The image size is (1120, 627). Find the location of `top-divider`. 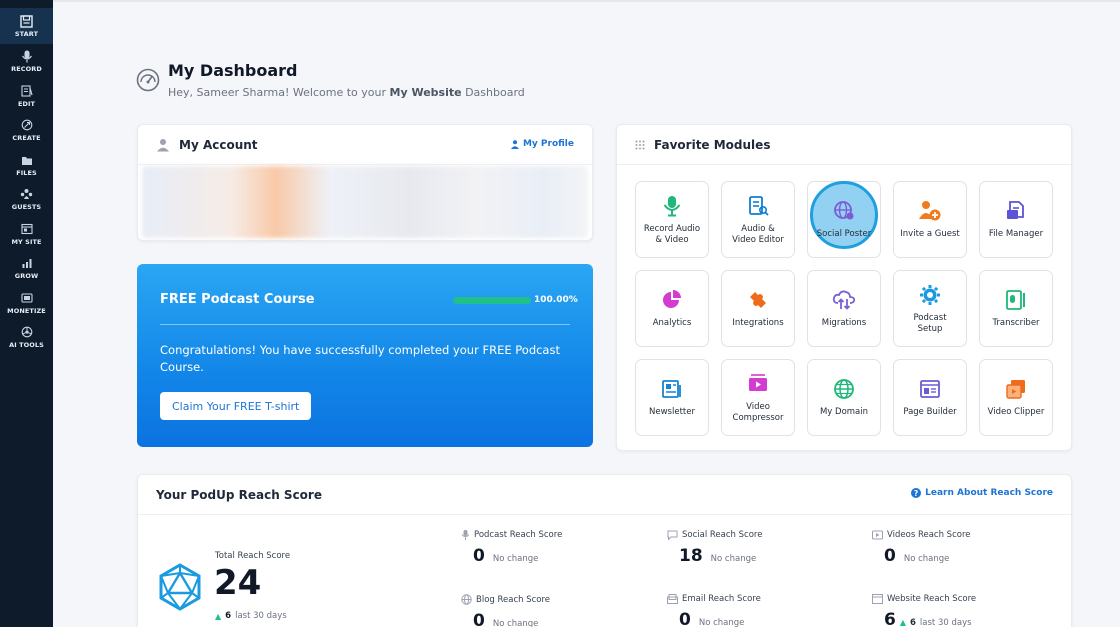

top-divider is located at coordinates (586, 1).